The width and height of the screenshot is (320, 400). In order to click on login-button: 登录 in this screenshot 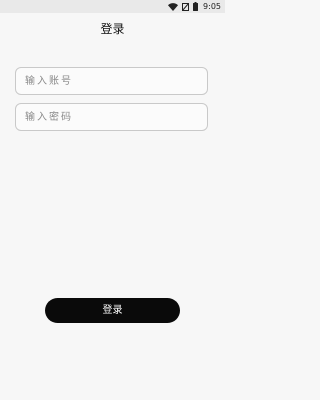, I will do `click(112, 310)`.